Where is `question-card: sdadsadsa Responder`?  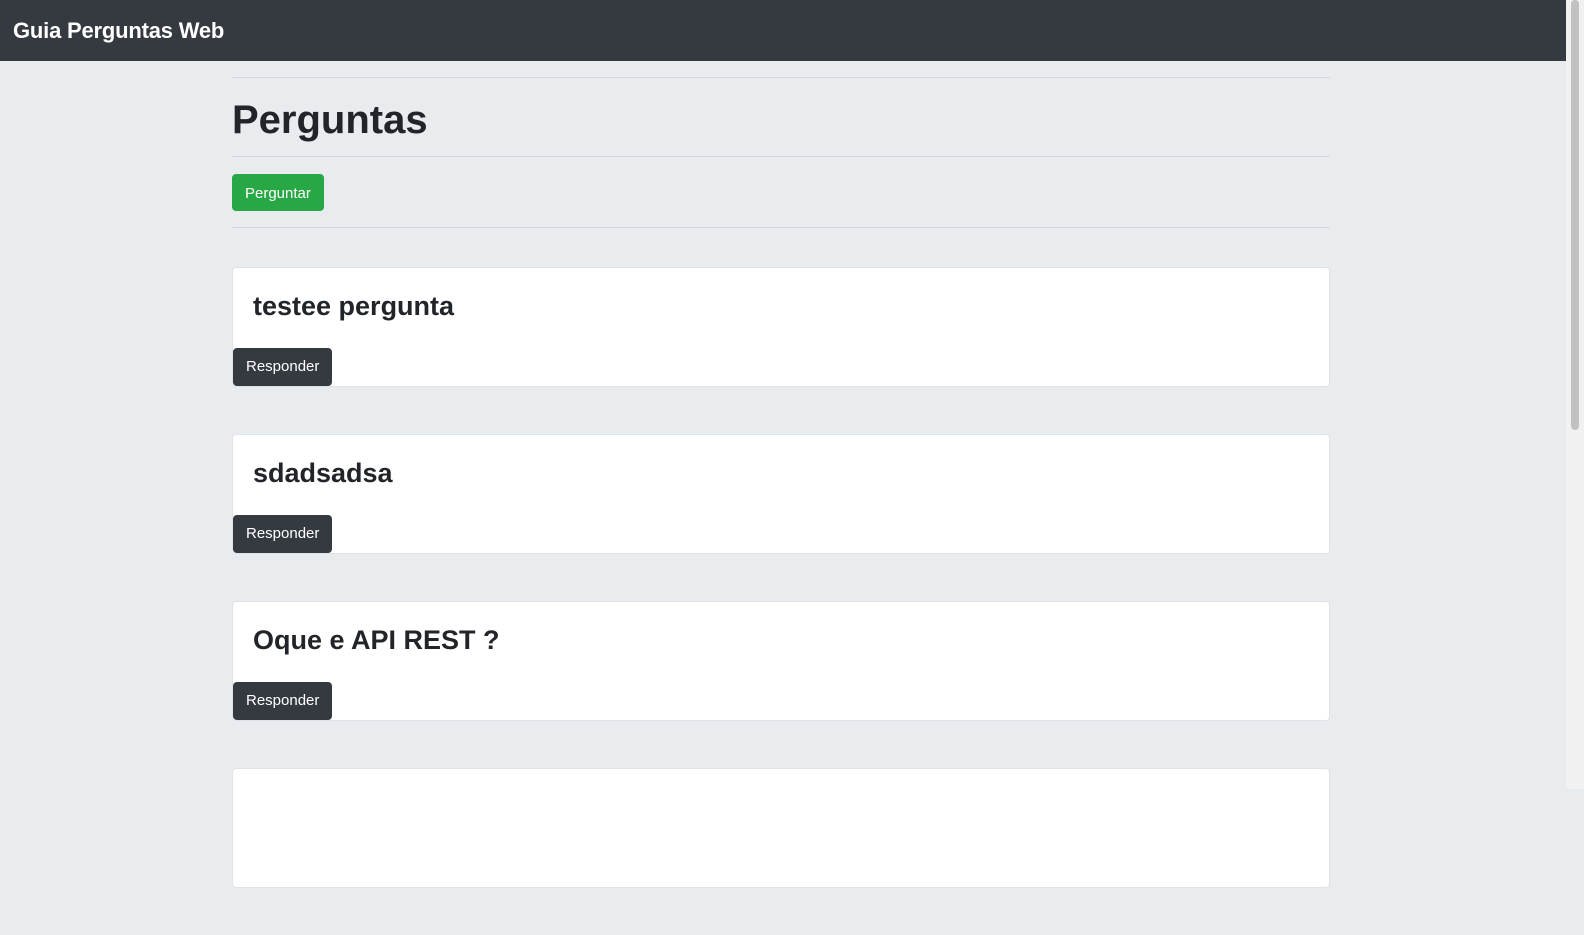
question-card: sdadsadsa Responder is located at coordinates (781, 494).